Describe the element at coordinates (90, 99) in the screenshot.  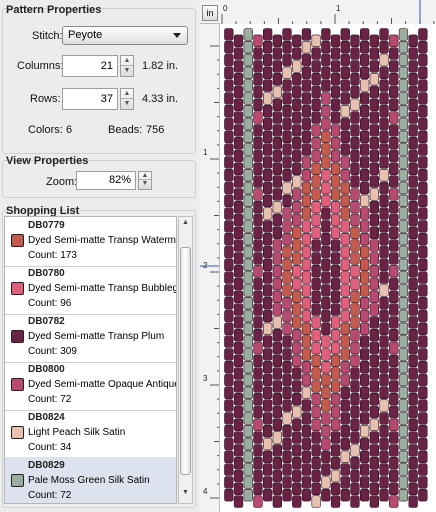
I see `rows-input: 37` at that location.